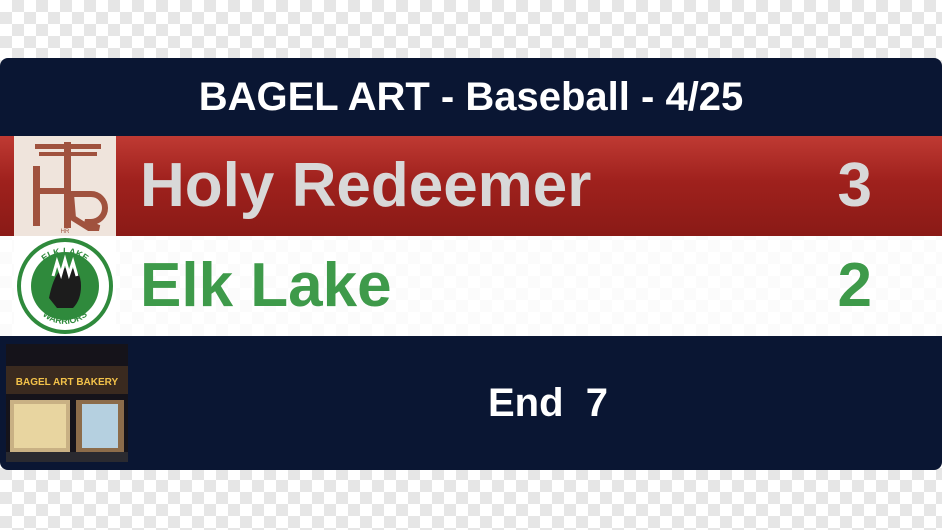  I want to click on elk-lake-warriors-logo-icon: ELK LAKE WARRIORS, so click(65, 286).